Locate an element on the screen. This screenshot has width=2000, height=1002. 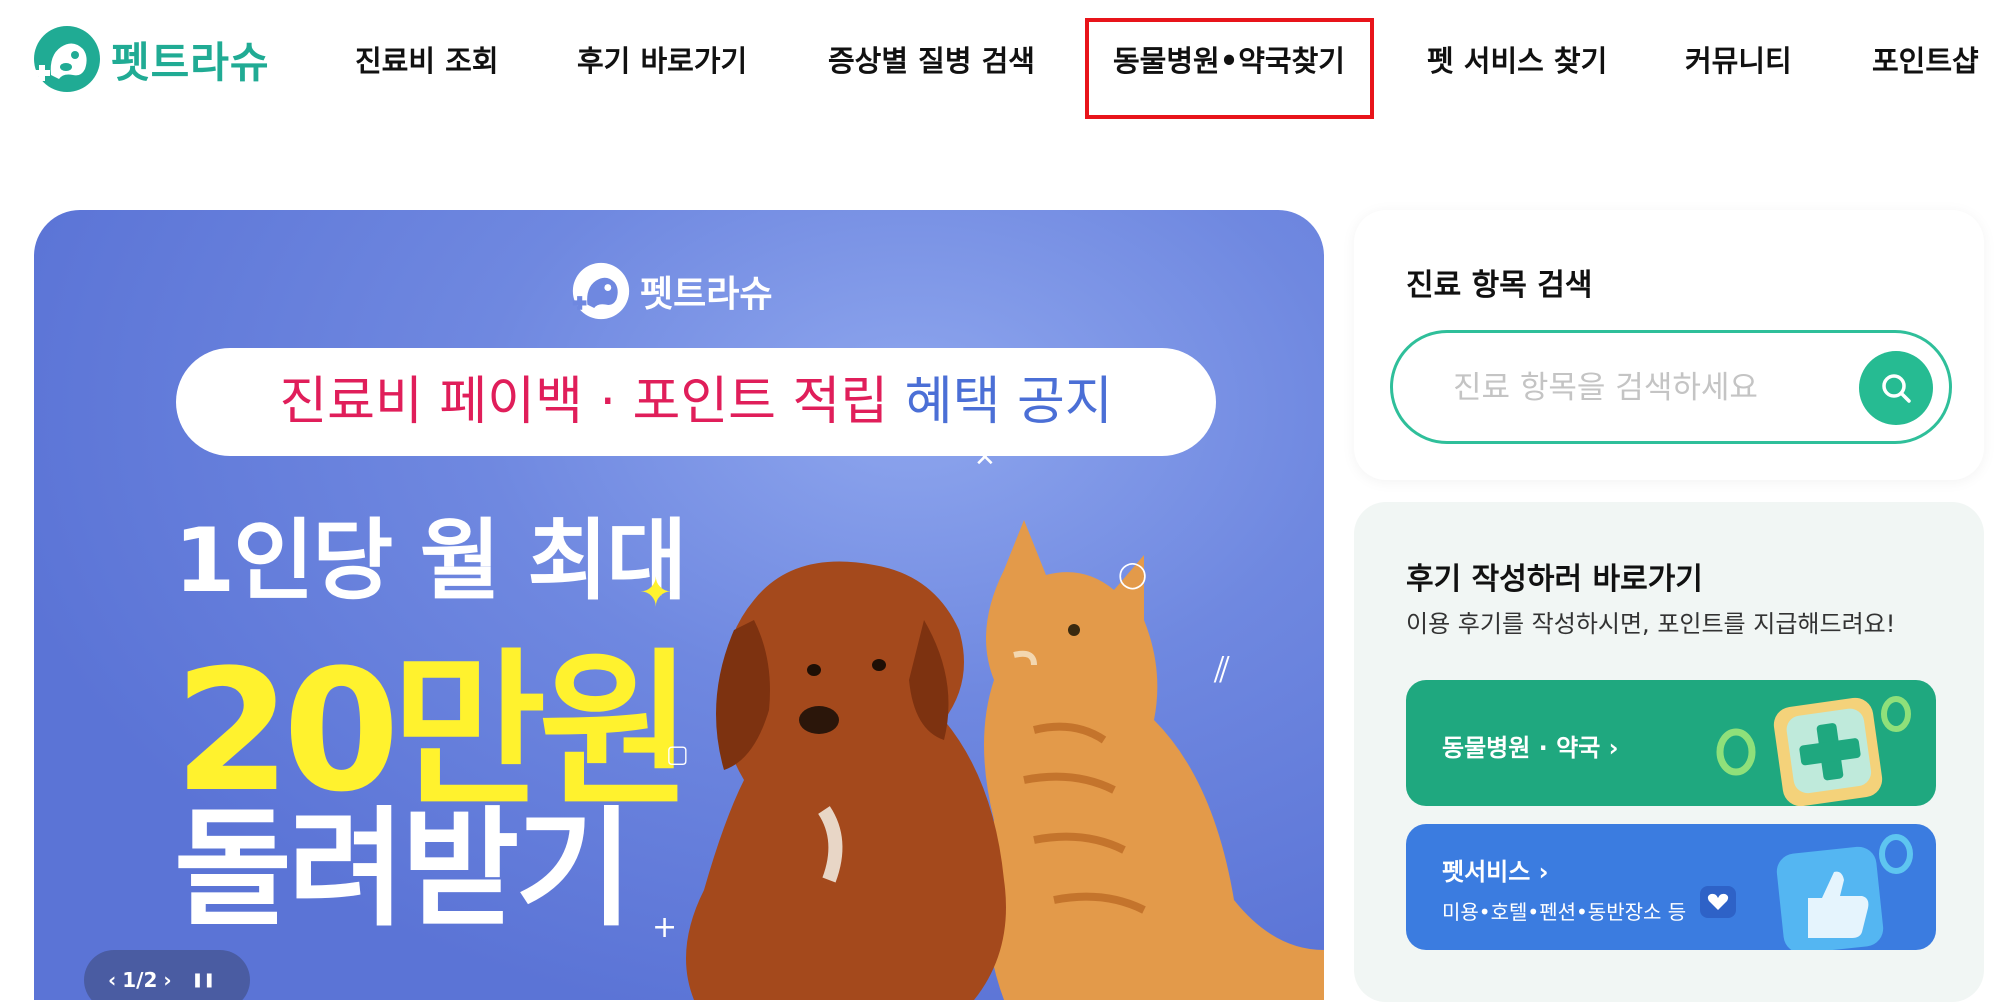
search-box is located at coordinates (1671, 387).